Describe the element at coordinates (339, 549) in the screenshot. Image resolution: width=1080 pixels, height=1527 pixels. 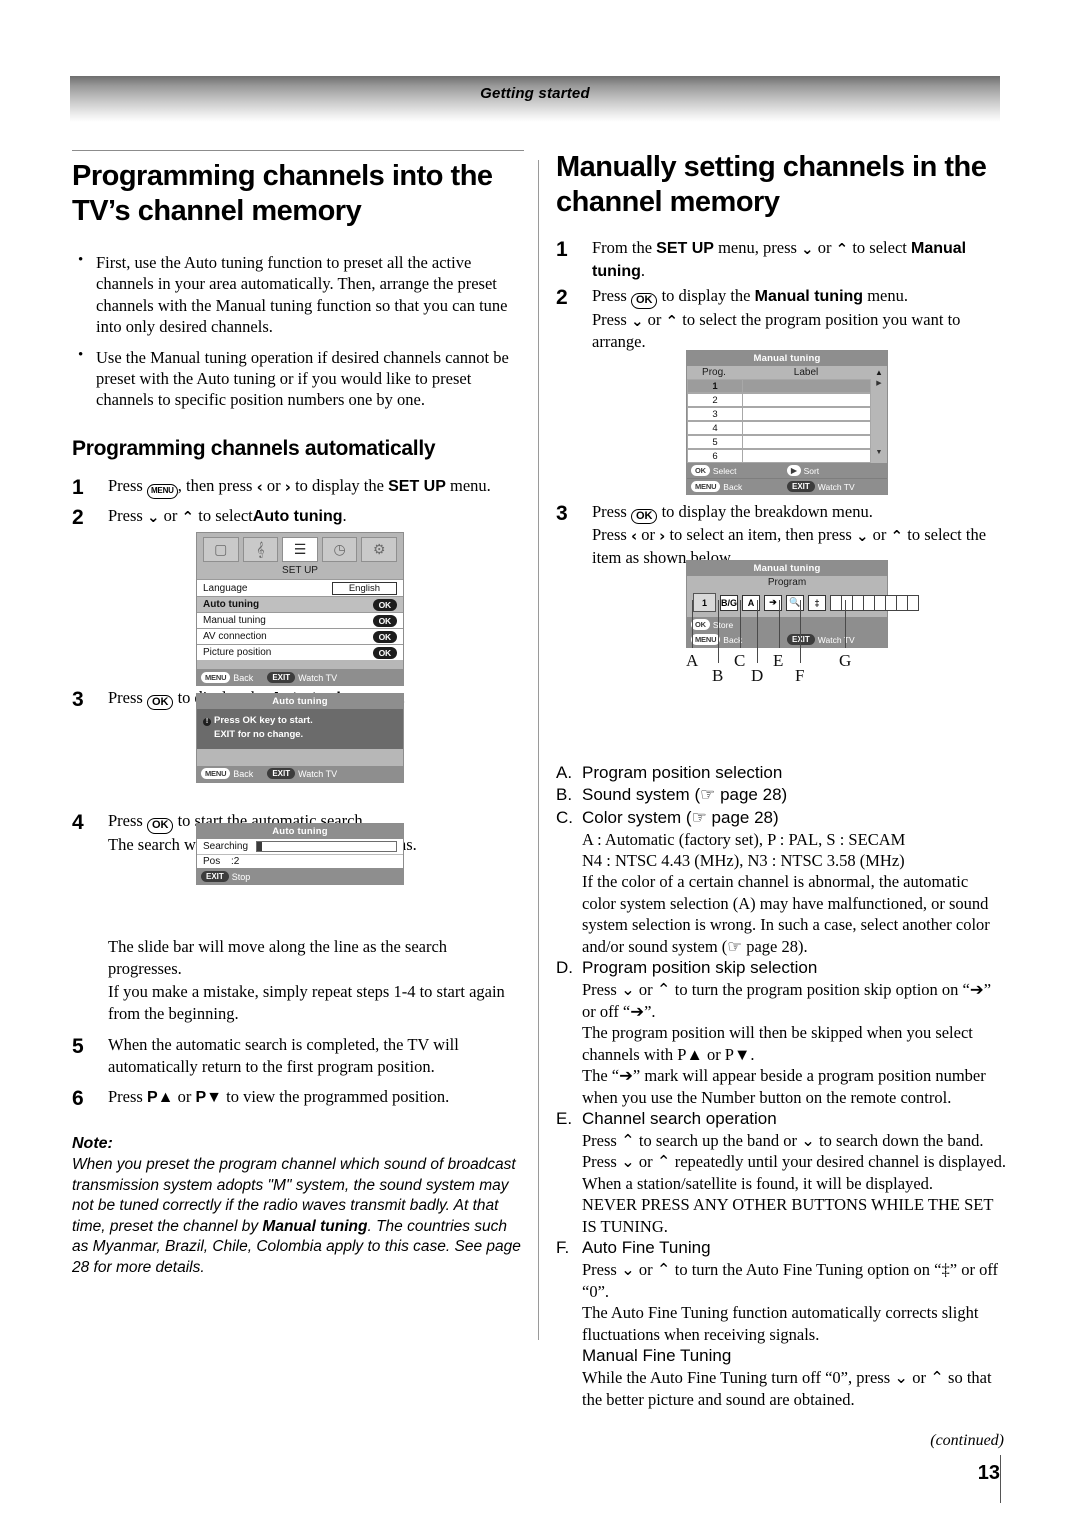
I see `clock-icon: ◷` at that location.